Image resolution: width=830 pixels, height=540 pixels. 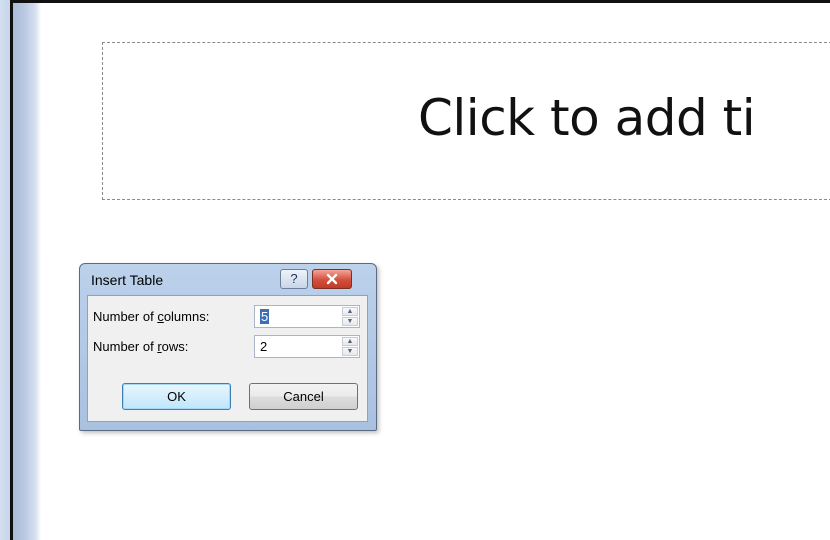 What do you see at coordinates (307, 316) in the screenshot?
I see `columns-spinner: 5 ▲ ▼` at bounding box center [307, 316].